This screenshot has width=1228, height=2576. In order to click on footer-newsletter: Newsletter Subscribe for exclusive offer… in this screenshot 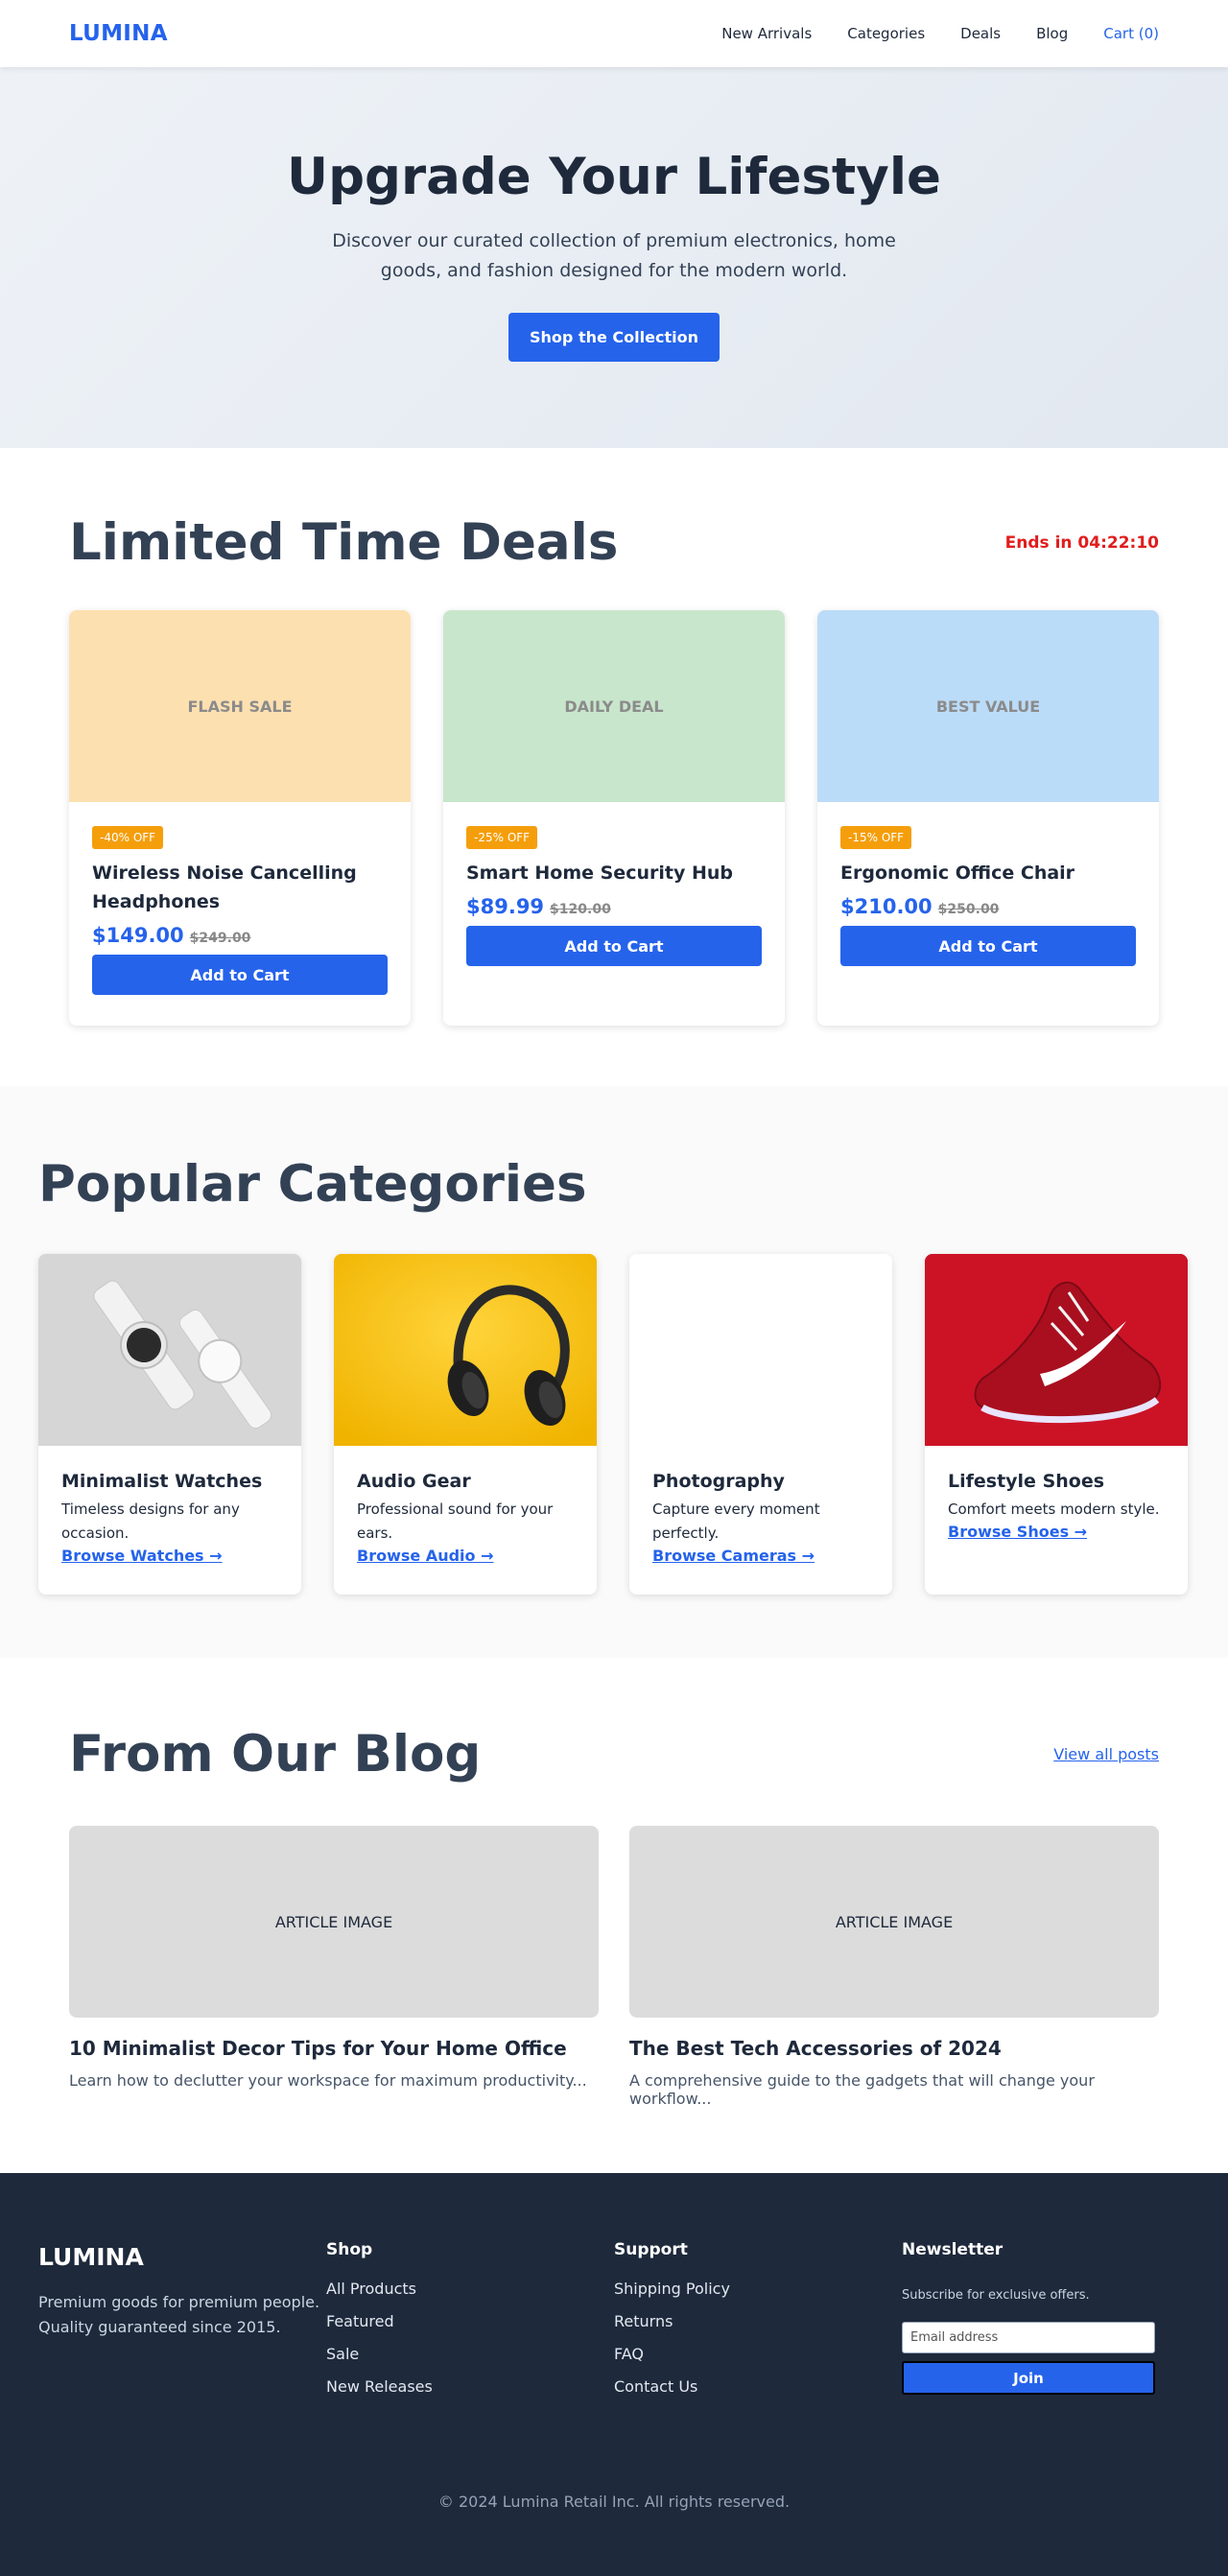, I will do `click(1046, 2325)`.